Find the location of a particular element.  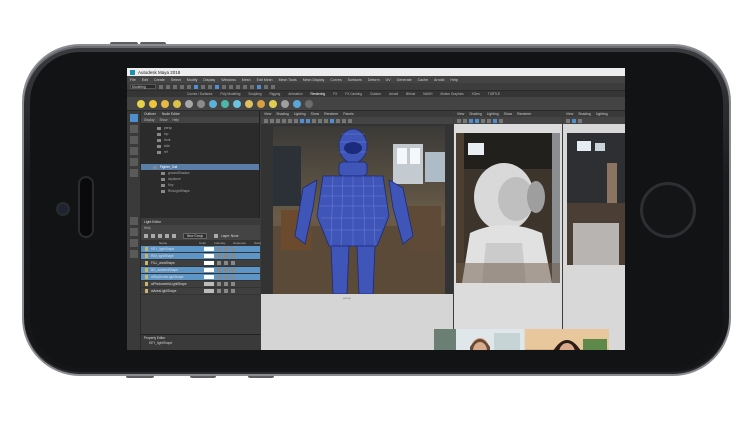

menu-item: Curves is located at coordinates (335, 80).